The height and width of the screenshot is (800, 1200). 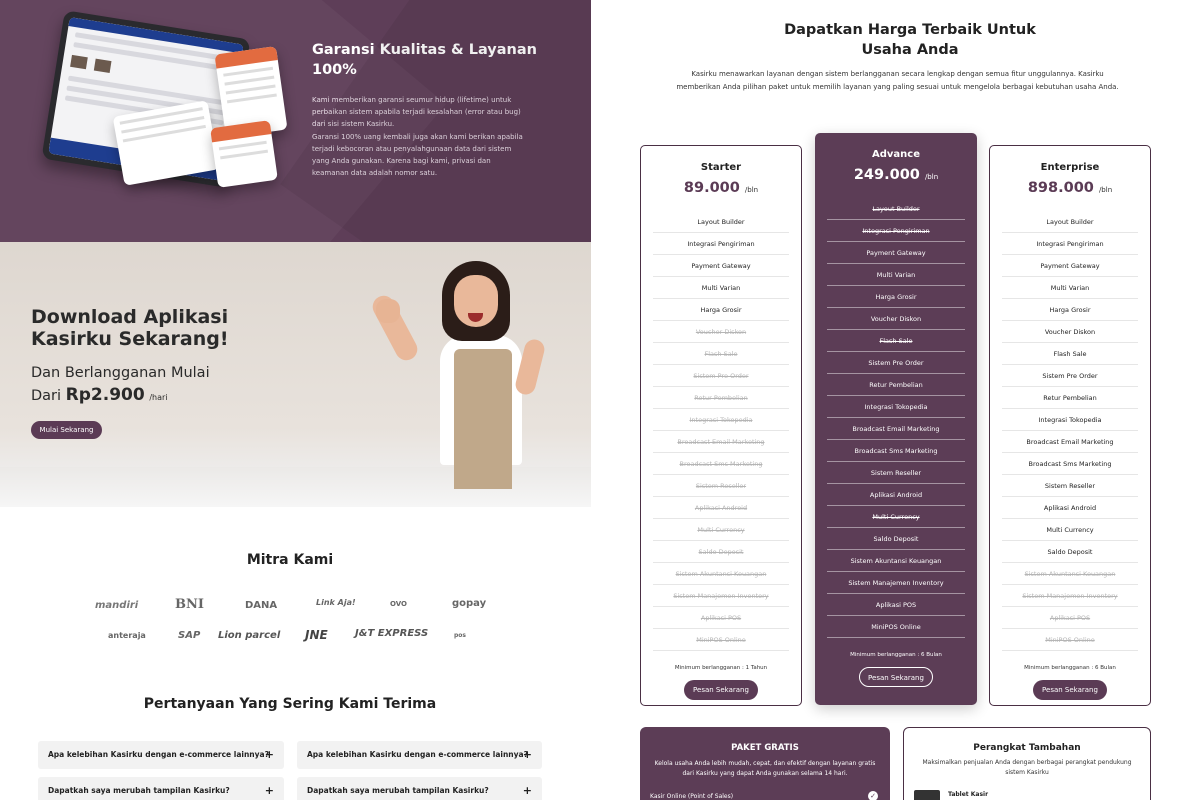 I want to click on plan-feature: Multi Currency, so click(x=896, y=517).